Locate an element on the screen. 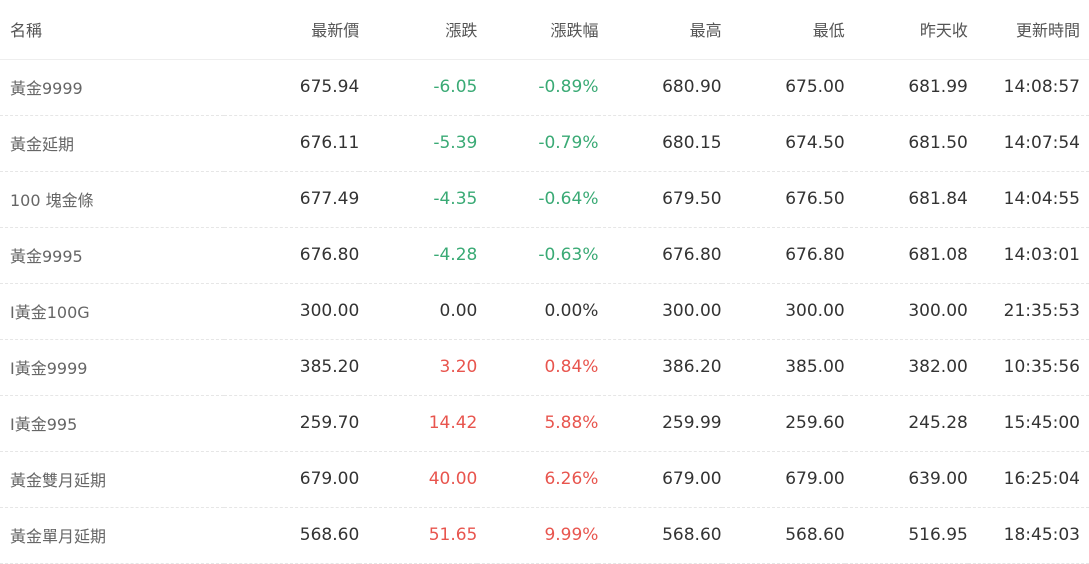  cell-last-price: 385.20 is located at coordinates (329, 367).